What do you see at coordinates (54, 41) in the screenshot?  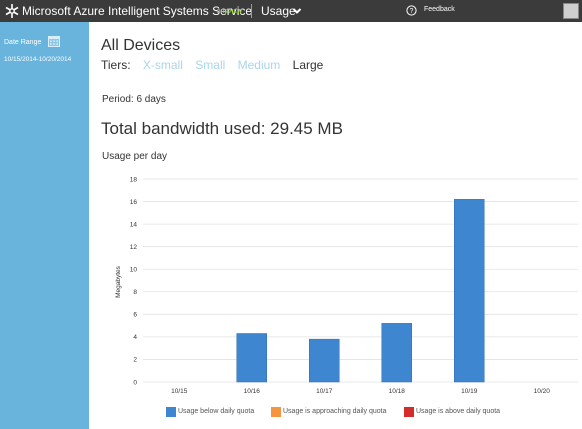 I see `calendar-icon` at bounding box center [54, 41].